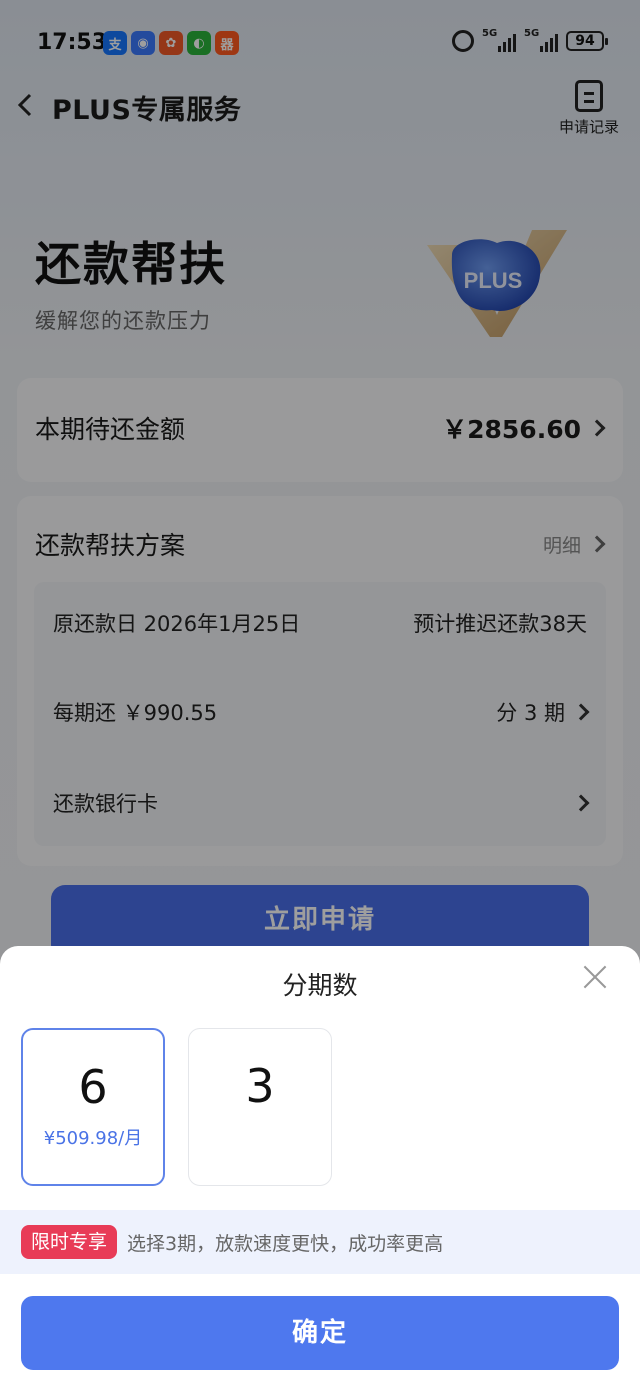 The height and width of the screenshot is (1400, 640). Describe the element at coordinates (285, 1243) in the screenshot. I see `promo-text: 选择3期，放款速度更快，成功率更高` at that location.